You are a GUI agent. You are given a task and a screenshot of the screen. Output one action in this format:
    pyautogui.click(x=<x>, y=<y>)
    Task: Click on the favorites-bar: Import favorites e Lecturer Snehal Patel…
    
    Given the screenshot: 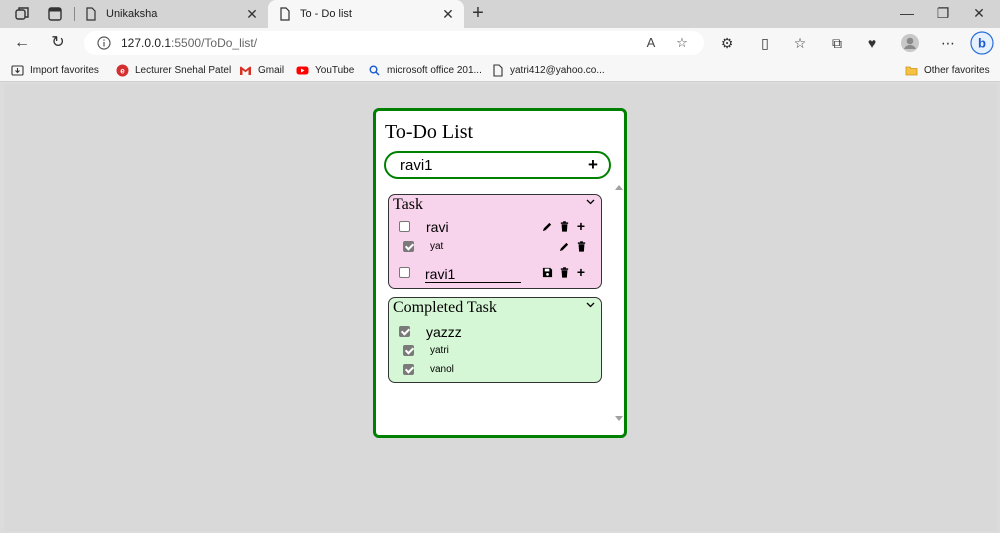 What is the action you would take?
    pyautogui.click(x=500, y=70)
    